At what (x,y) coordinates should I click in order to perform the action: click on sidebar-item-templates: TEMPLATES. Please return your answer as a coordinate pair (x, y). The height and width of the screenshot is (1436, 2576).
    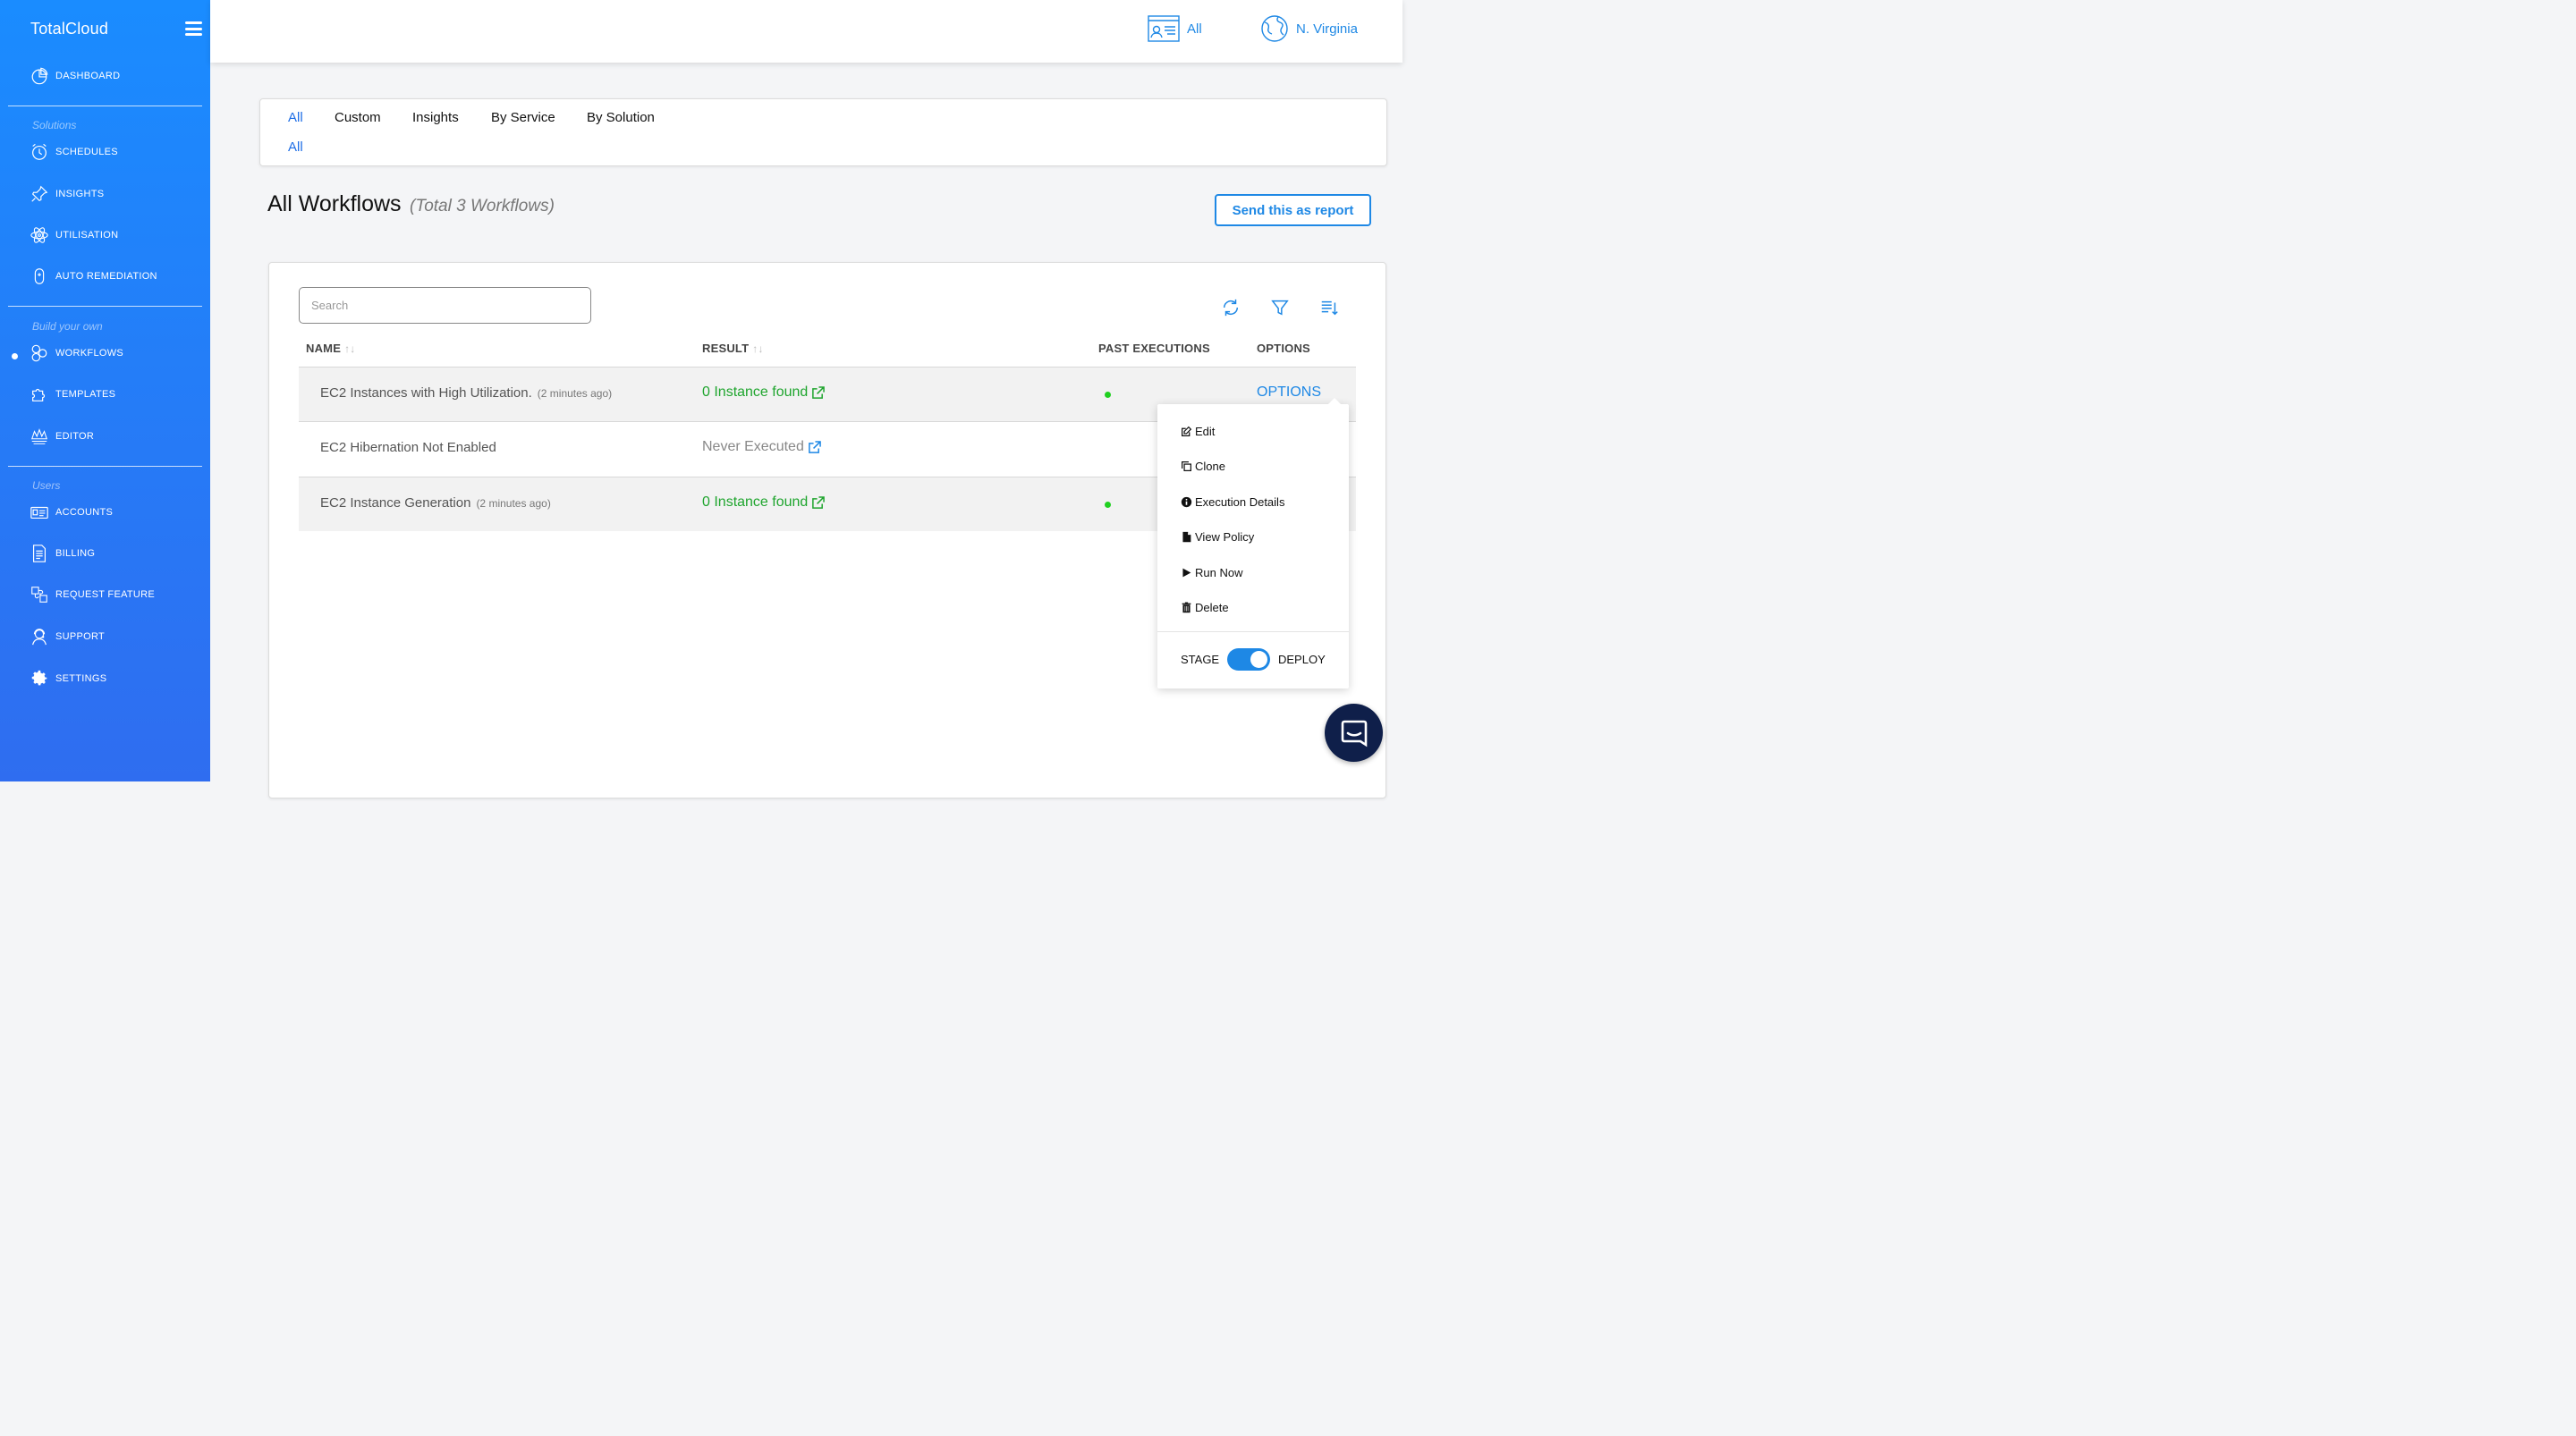
    Looking at the image, I should click on (72, 394).